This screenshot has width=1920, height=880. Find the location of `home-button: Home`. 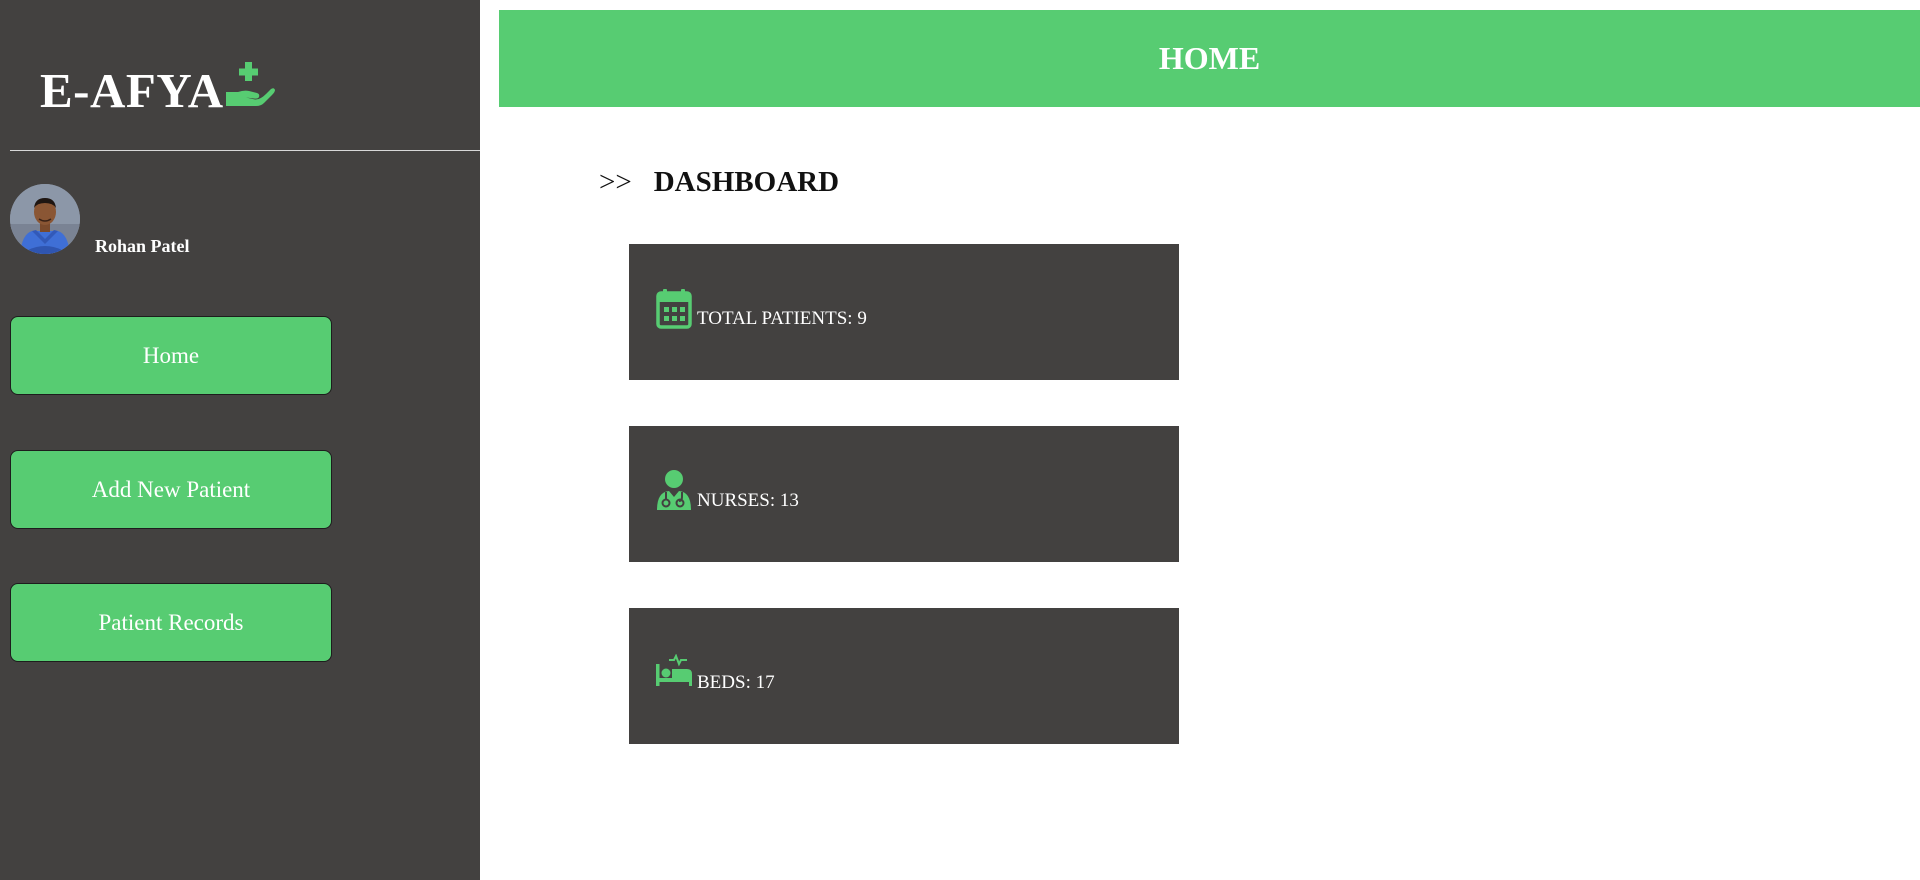

home-button: Home is located at coordinates (171, 355).